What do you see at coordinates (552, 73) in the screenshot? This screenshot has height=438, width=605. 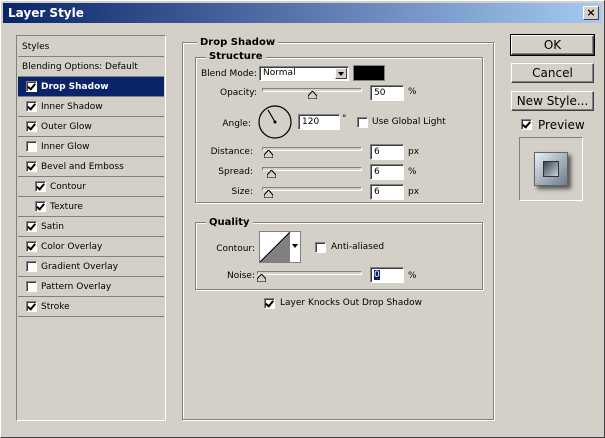 I see `cancel-button: Cancel` at bounding box center [552, 73].